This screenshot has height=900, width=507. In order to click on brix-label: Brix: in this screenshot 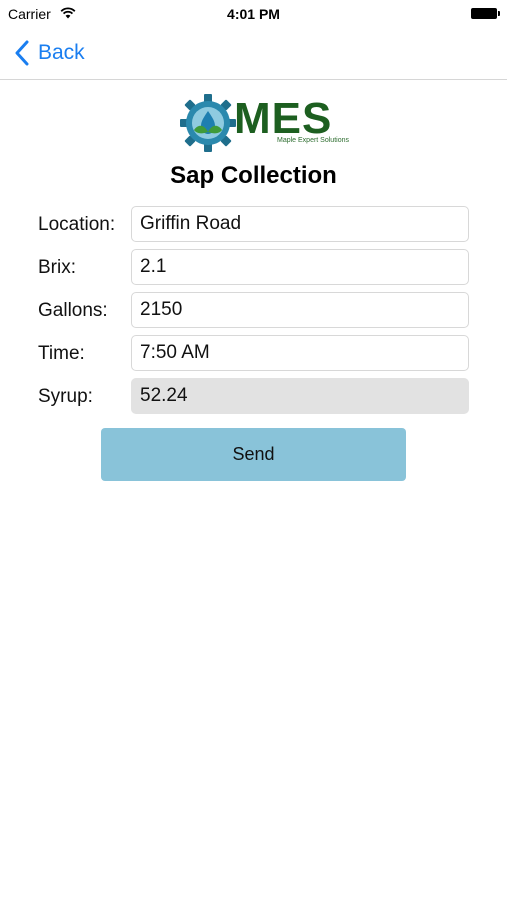, I will do `click(57, 267)`.